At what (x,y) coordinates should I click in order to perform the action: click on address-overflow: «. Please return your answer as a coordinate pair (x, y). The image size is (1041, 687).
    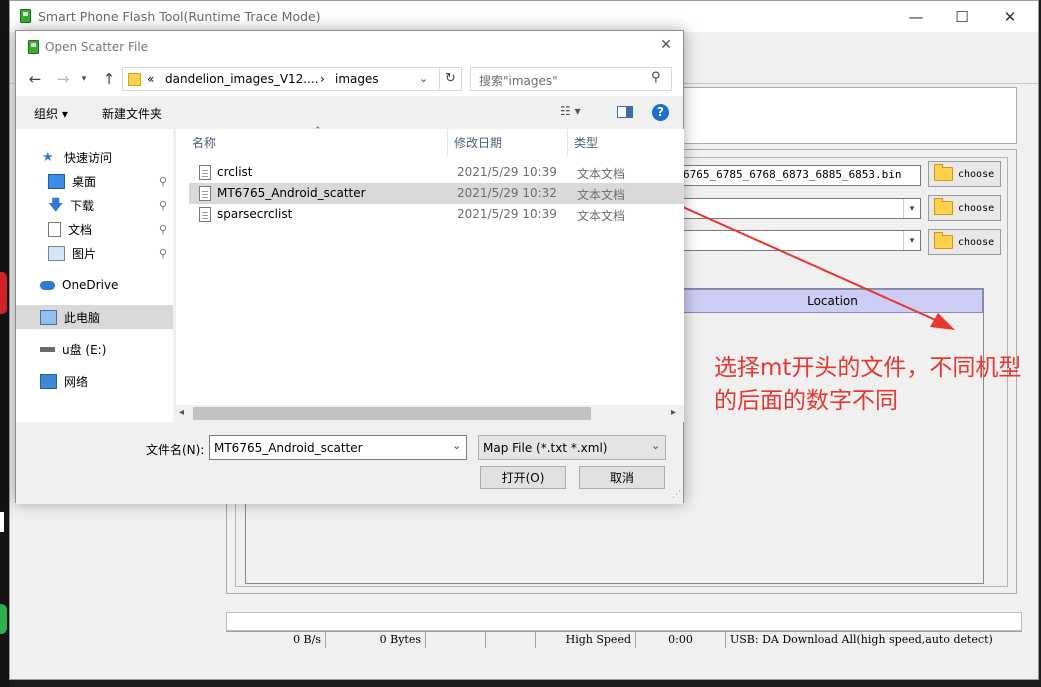
    Looking at the image, I should click on (150, 79).